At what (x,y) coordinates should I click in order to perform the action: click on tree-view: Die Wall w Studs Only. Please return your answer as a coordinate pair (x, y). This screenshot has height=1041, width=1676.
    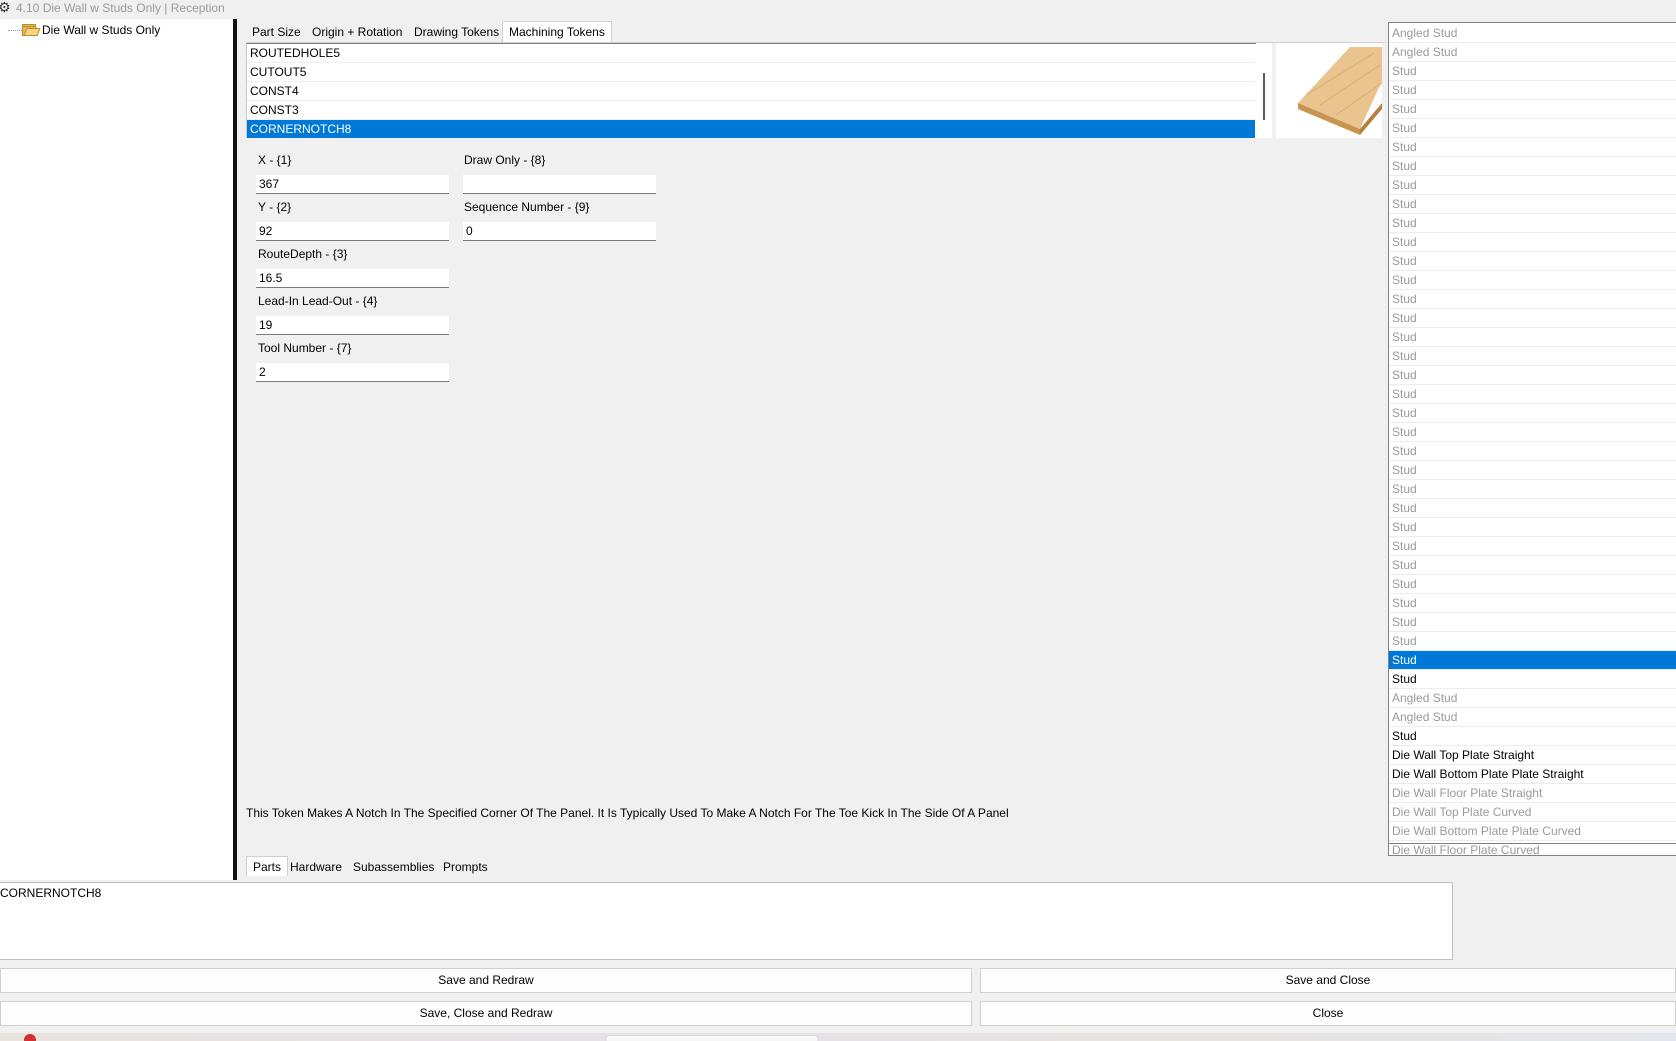
    Looking at the image, I should click on (118, 449).